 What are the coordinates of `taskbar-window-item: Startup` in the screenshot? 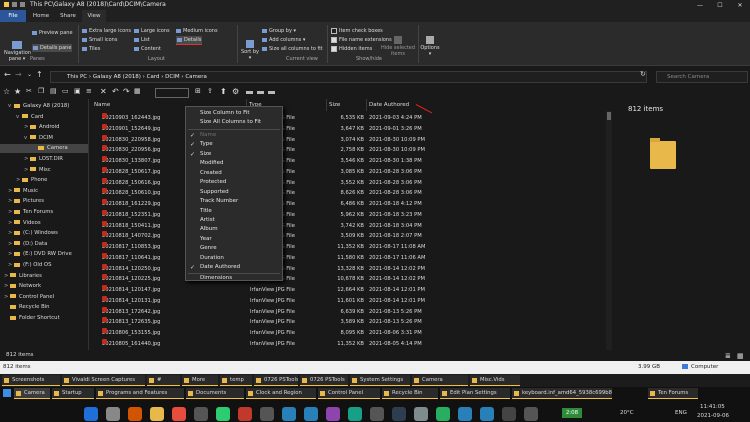 It's located at (73, 393).